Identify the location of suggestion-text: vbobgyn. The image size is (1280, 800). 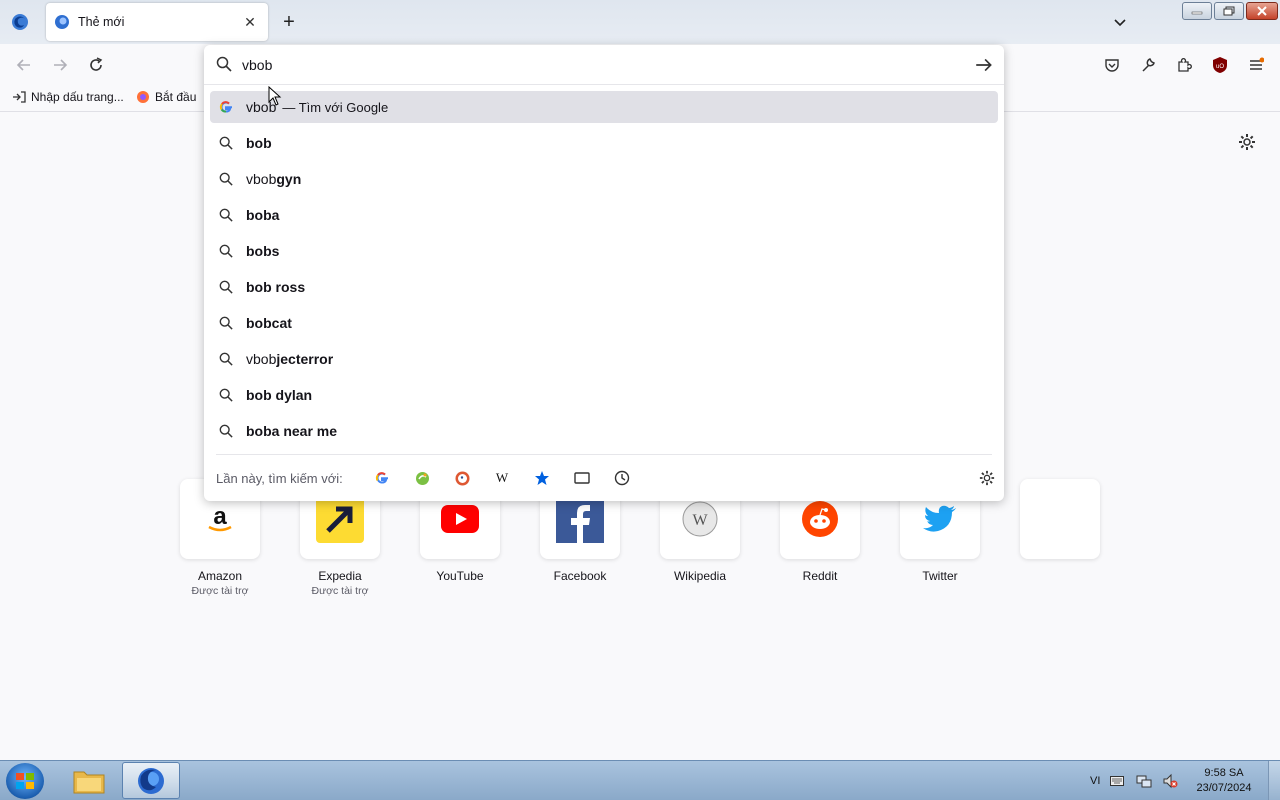
(274, 179).